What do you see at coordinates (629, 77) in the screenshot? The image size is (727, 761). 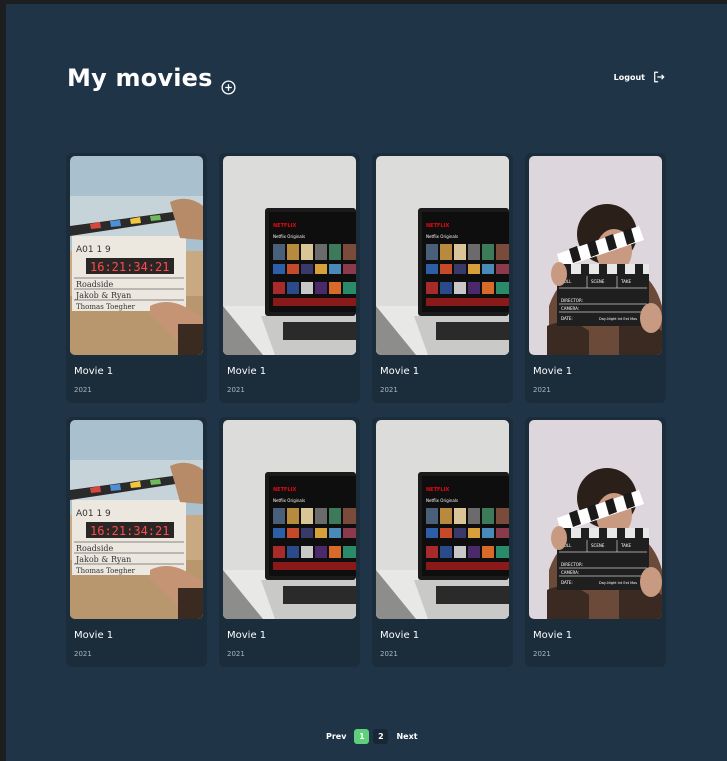 I see `logout-label: Logout` at bounding box center [629, 77].